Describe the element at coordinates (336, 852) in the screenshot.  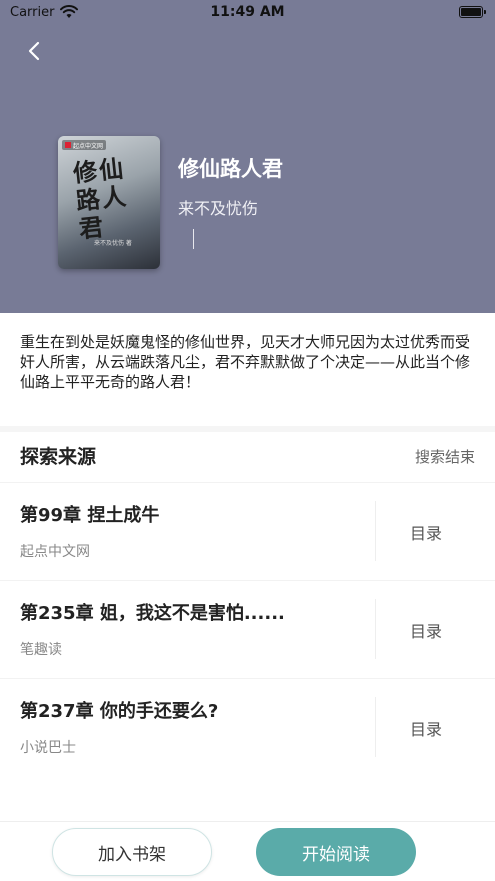
I see `start-reading-button: 开始阅读` at that location.